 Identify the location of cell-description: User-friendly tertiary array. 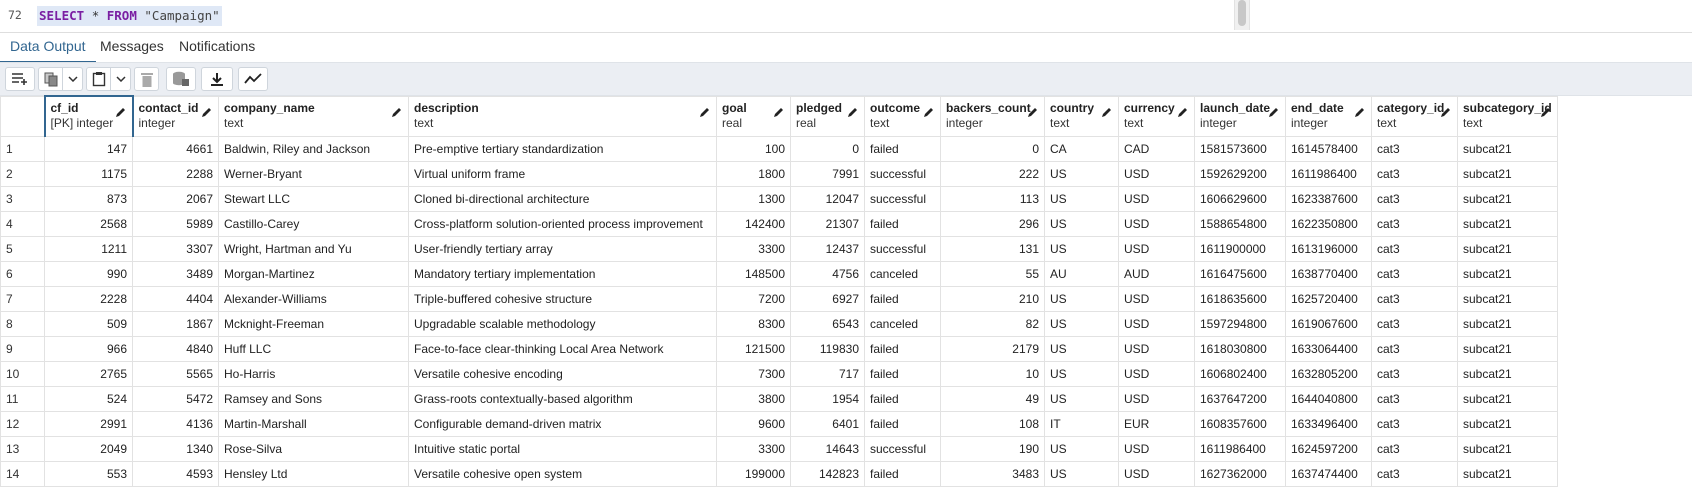
(562, 248).